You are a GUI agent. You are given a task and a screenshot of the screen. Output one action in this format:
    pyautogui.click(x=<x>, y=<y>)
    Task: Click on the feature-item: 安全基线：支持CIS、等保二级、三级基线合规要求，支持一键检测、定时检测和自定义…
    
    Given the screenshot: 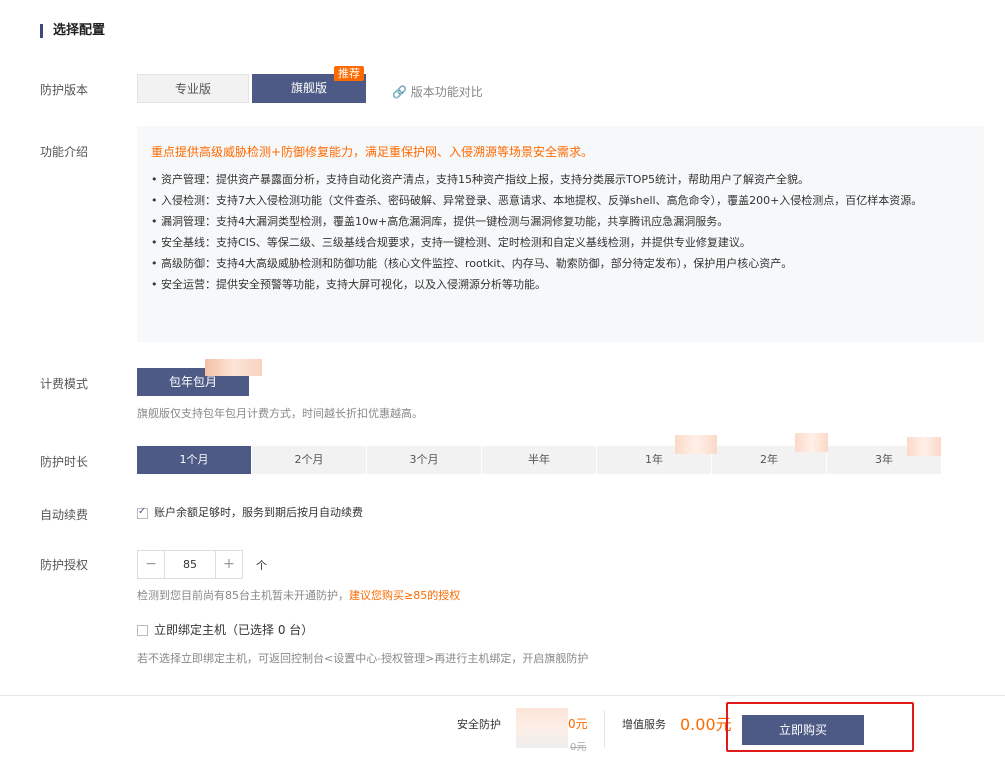 What is the action you would take?
    pyautogui.click(x=560, y=243)
    